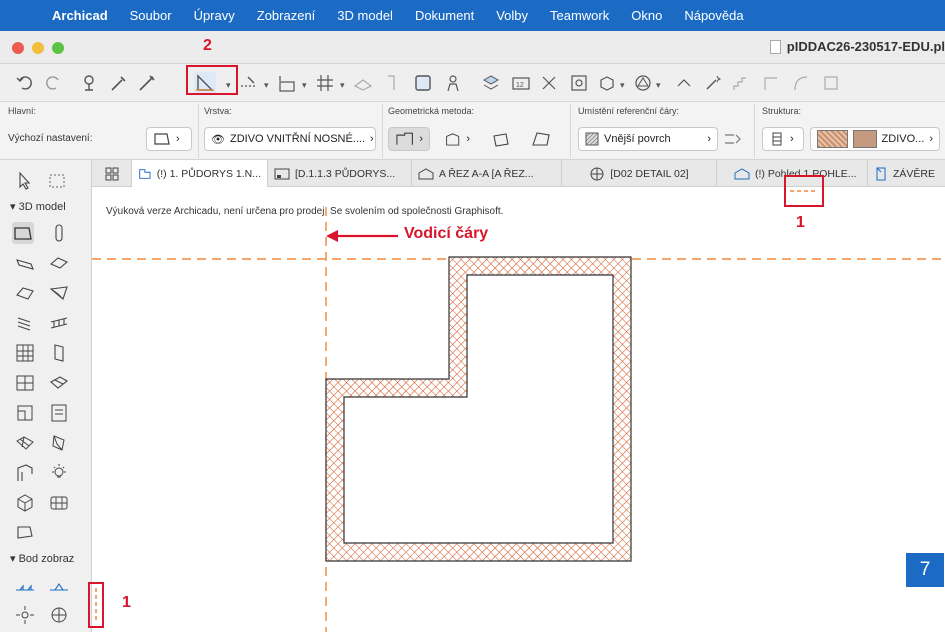 This screenshot has height=632, width=945. What do you see at coordinates (521, 83) in the screenshot?
I see `dimension-icon: 12` at bounding box center [521, 83].